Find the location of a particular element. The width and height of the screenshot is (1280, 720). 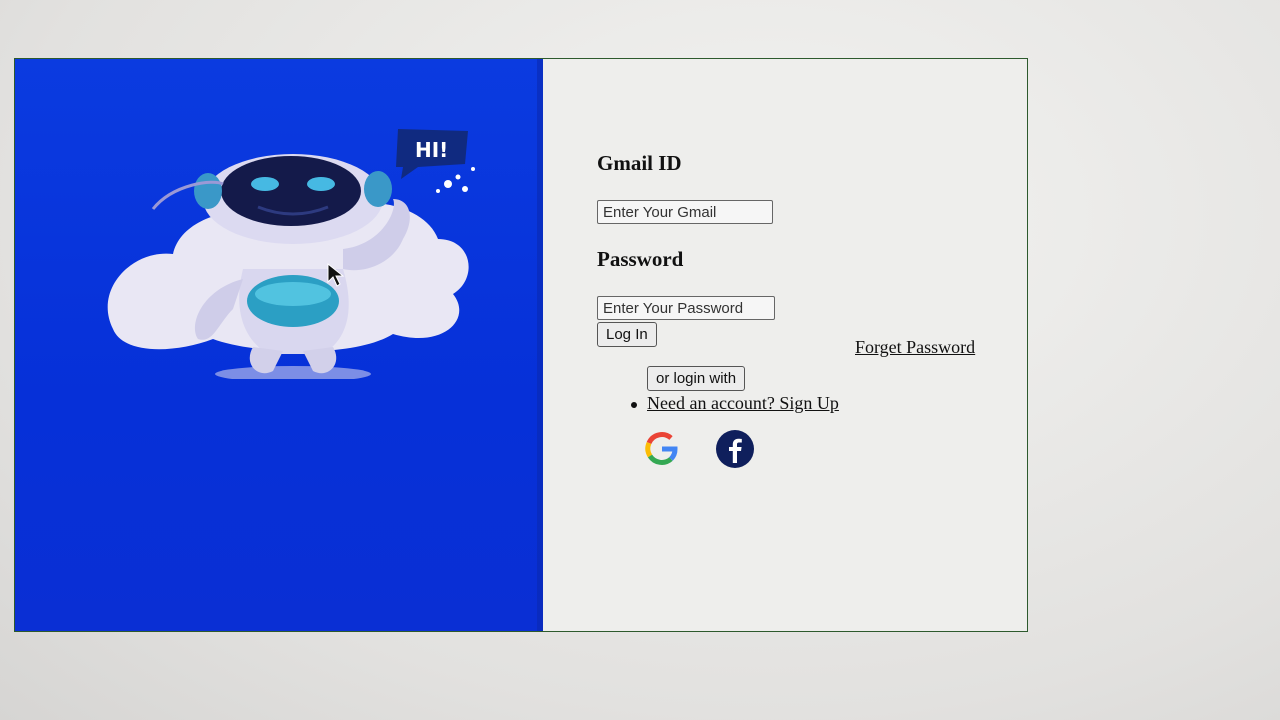

gmail-input is located at coordinates (685, 212).